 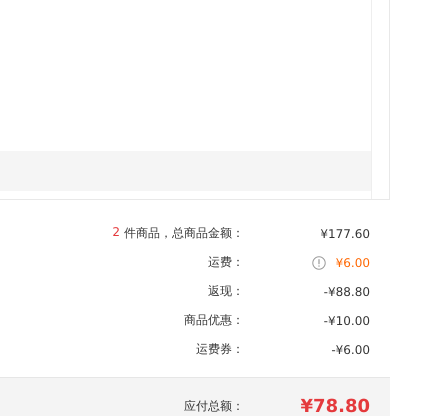 I want to click on summary-value: ¥6.00, so click(x=353, y=263).